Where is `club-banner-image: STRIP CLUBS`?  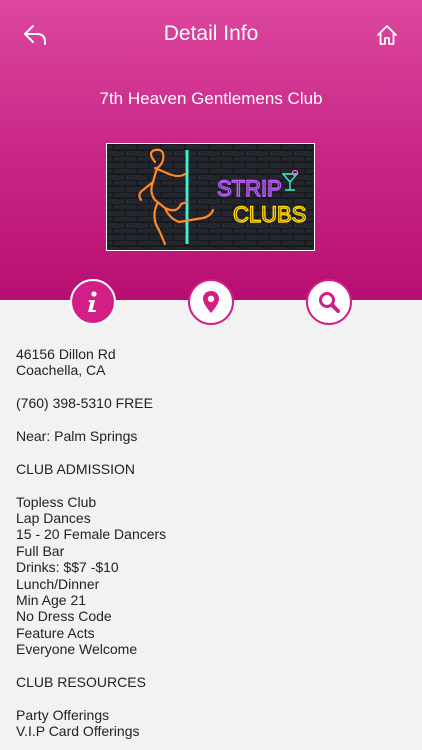
club-banner-image: STRIP CLUBS is located at coordinates (210, 197).